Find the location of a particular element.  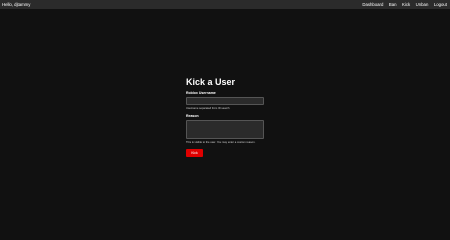

reason-label: Reason is located at coordinates (192, 116).